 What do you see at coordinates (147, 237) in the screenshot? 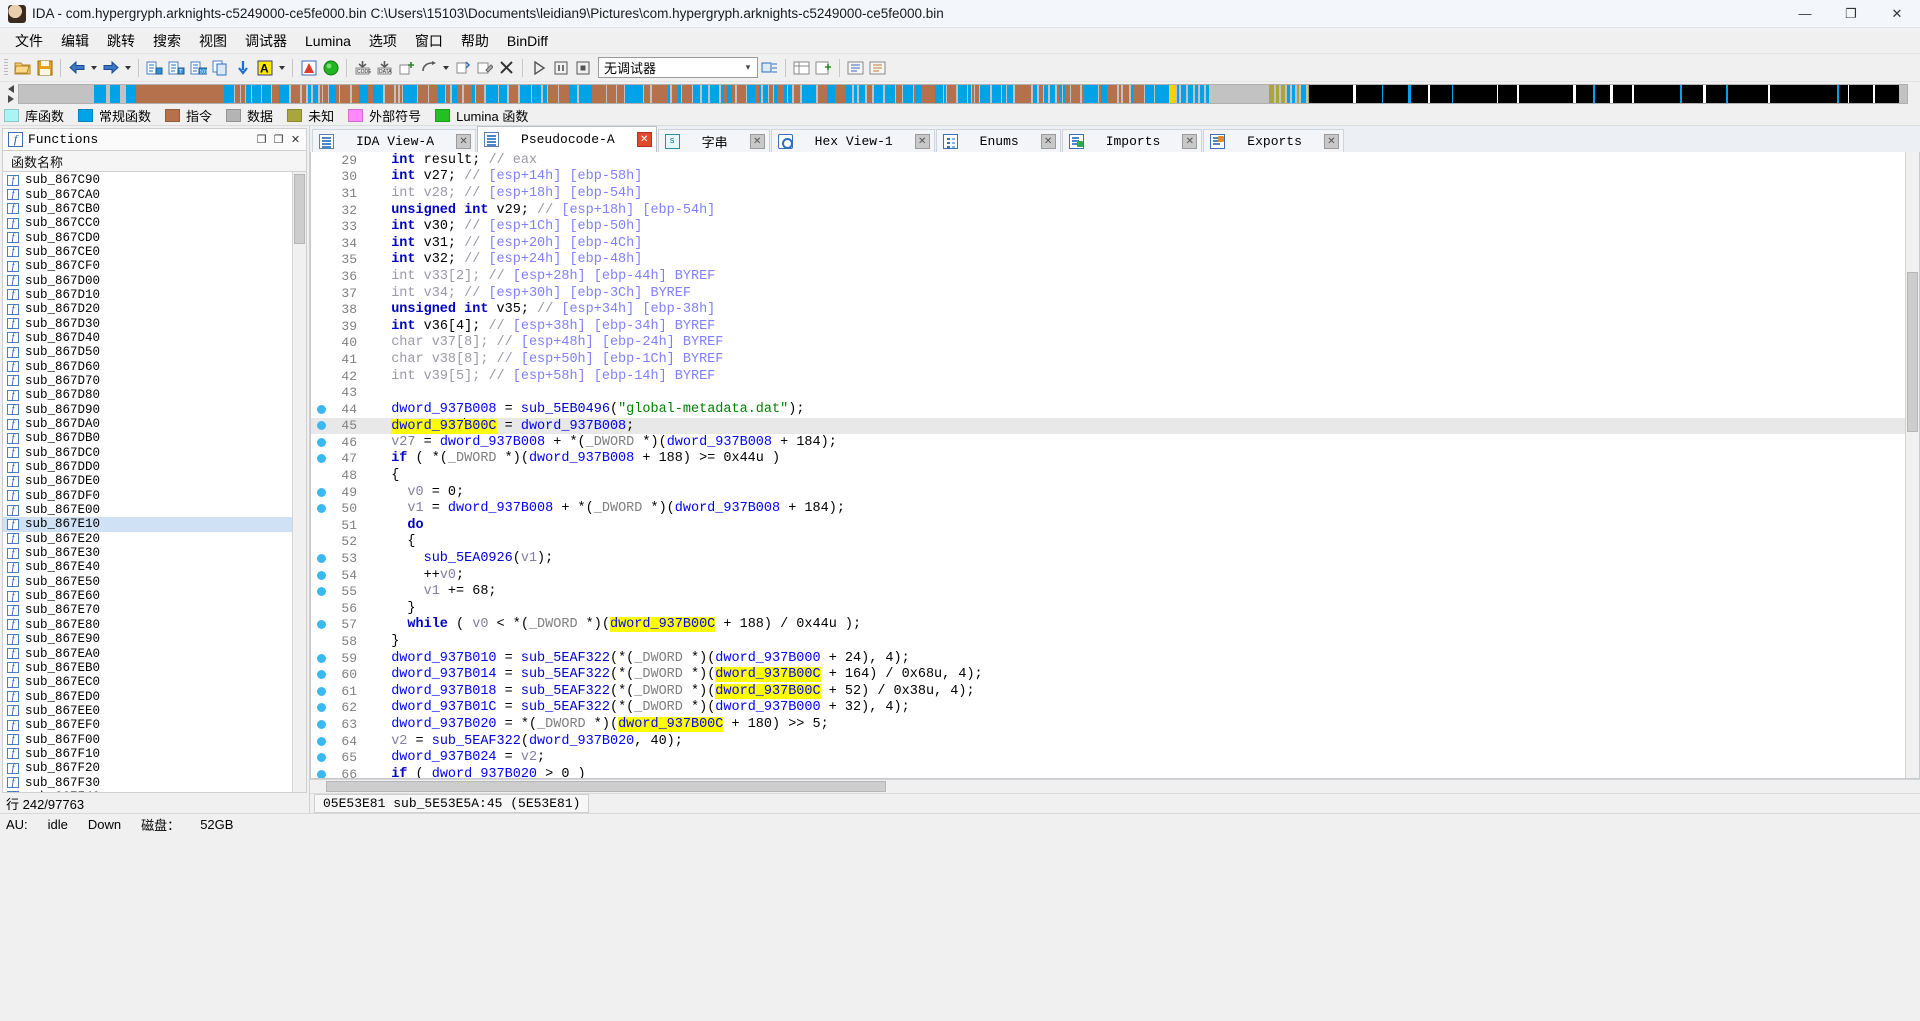
I see `function-list-item: f sub_867CD0` at bounding box center [147, 237].